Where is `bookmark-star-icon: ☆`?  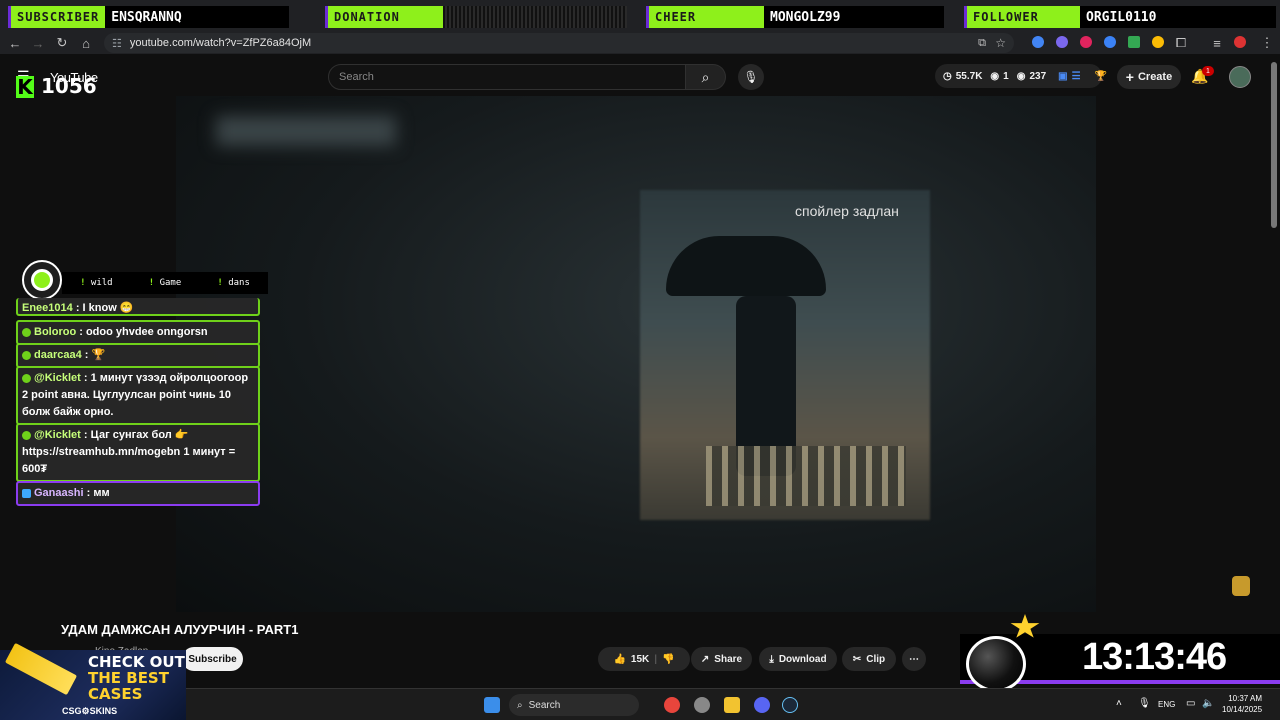
bookmark-star-icon: ☆ is located at coordinates (1000, 43).